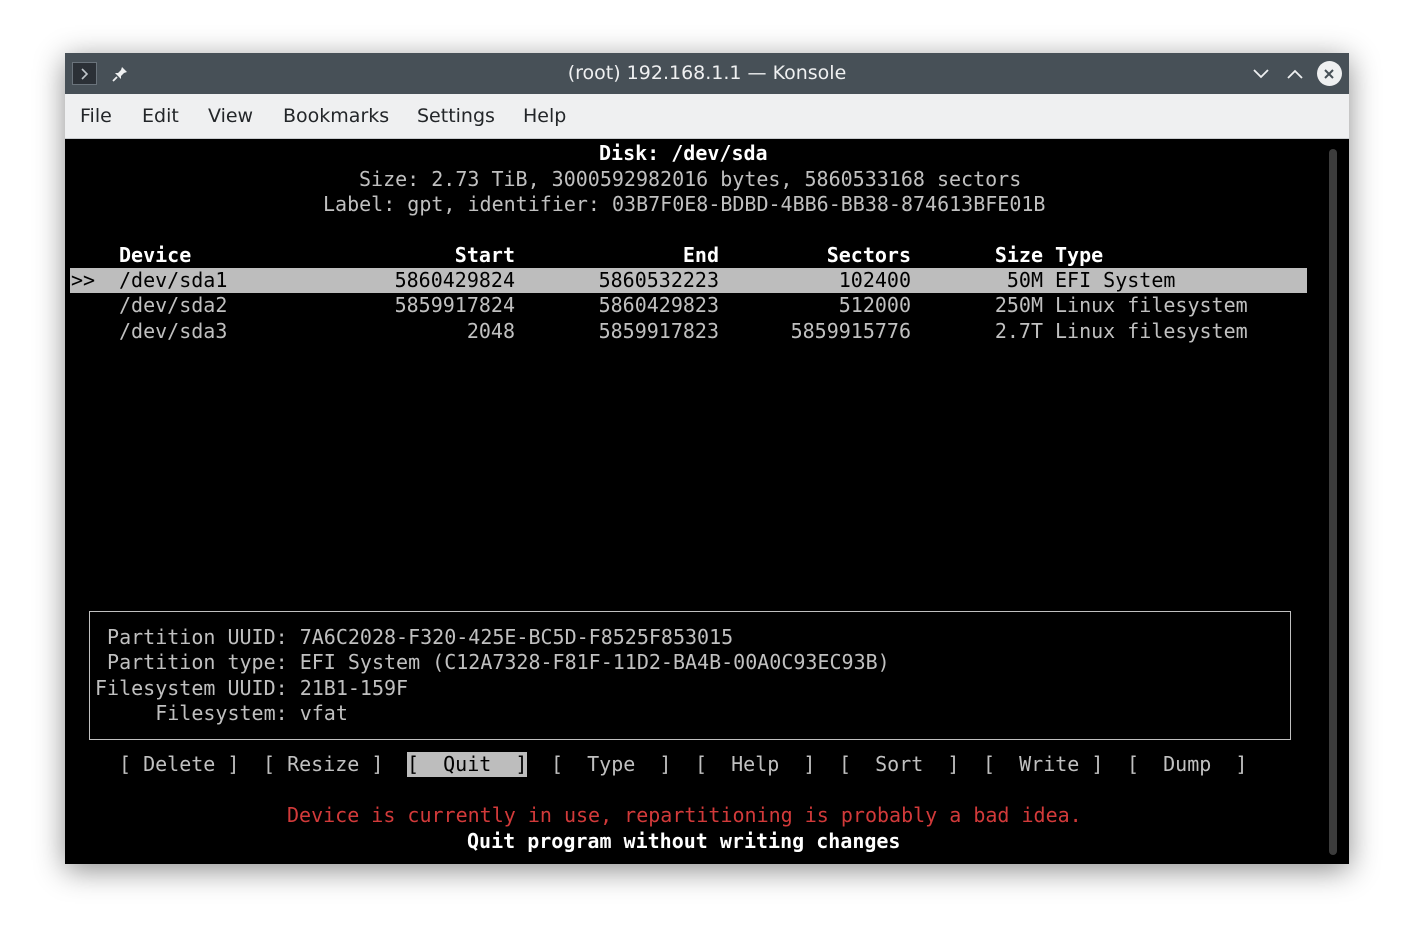  What do you see at coordinates (684, 841) in the screenshot?
I see `hint-message: Quit program without writing changes` at bounding box center [684, 841].